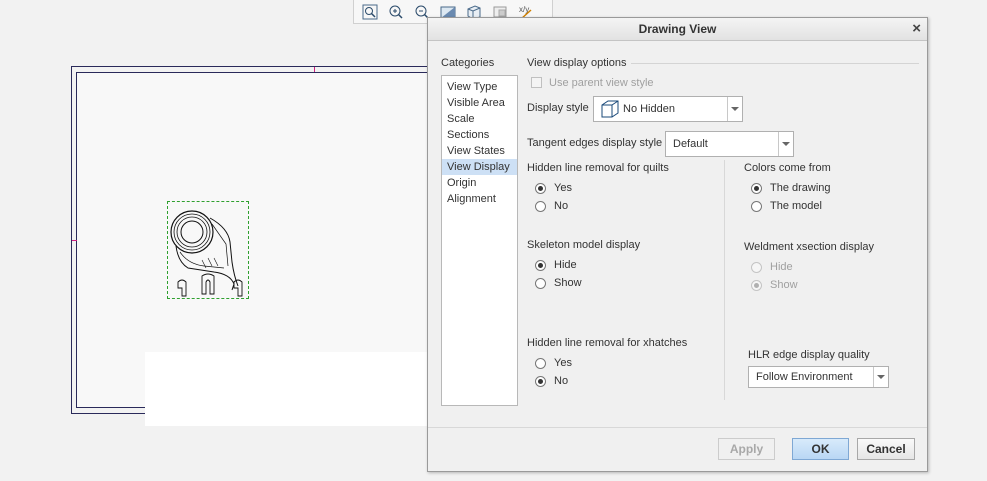 Image resolution: width=987 pixels, height=481 pixels. Describe the element at coordinates (746, 449) in the screenshot. I see `apply-button: Apply` at that location.